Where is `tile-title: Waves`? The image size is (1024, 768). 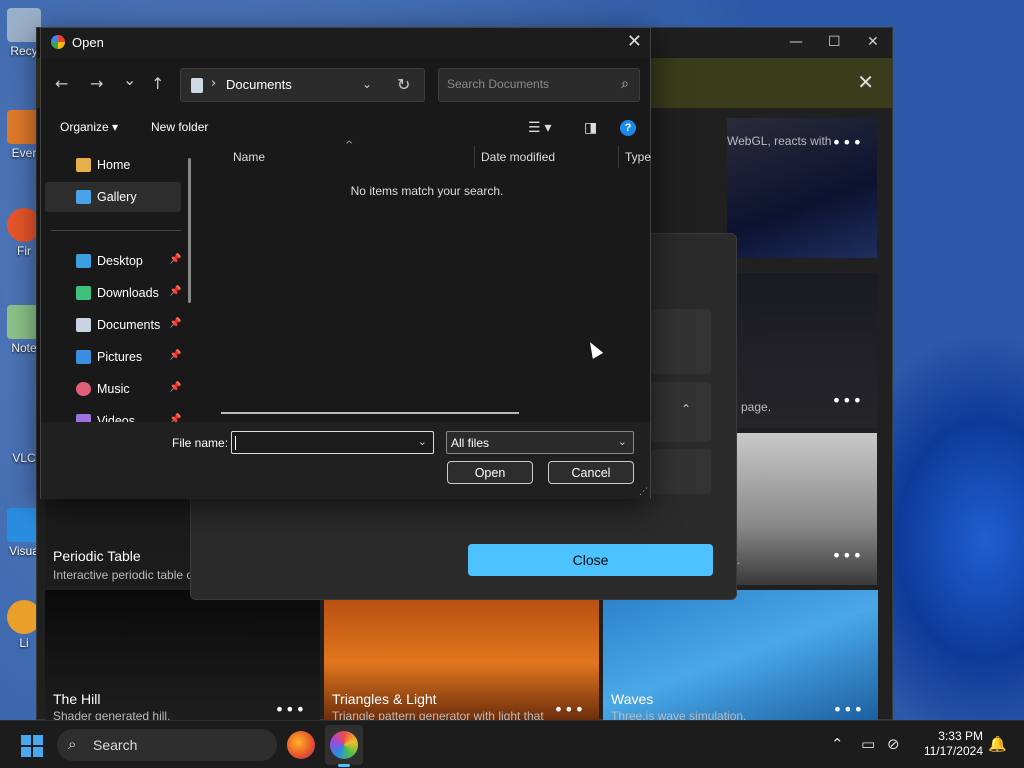 tile-title: Waves is located at coordinates (632, 699).